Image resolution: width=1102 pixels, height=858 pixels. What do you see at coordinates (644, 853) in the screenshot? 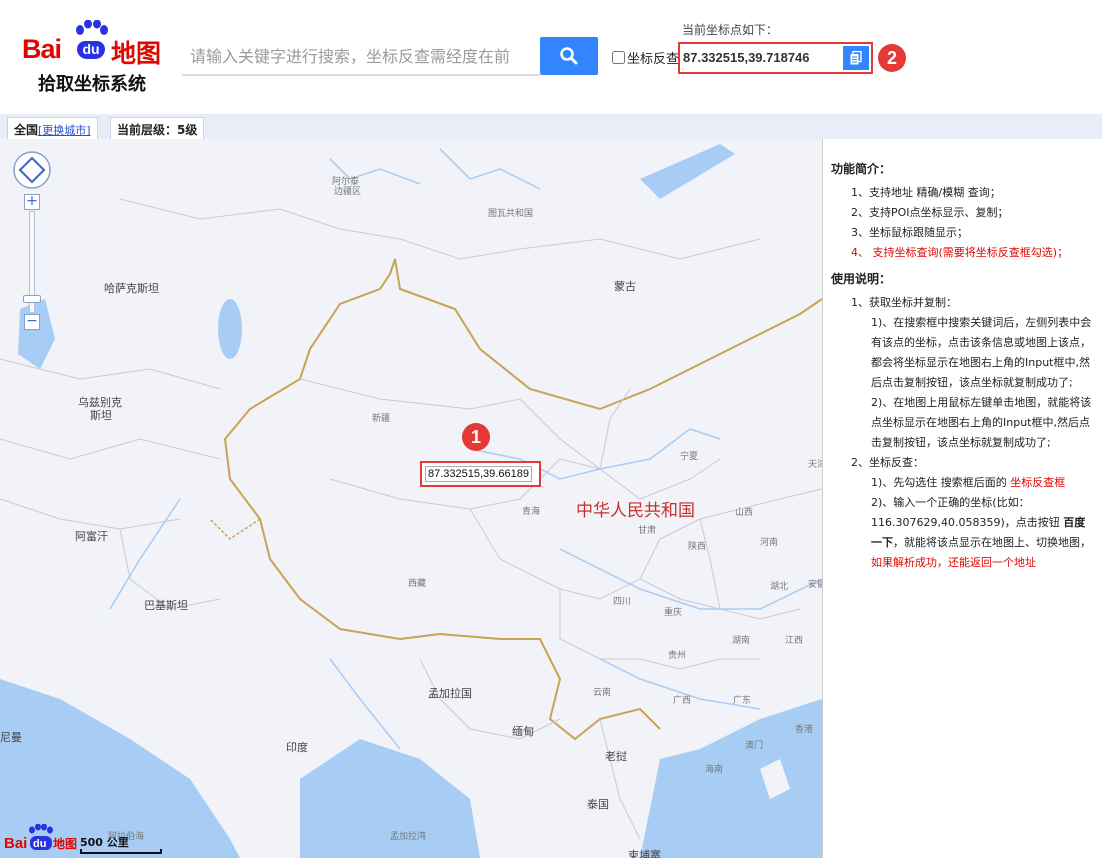
I see `map-place-label: 柬埔寨` at bounding box center [644, 853].